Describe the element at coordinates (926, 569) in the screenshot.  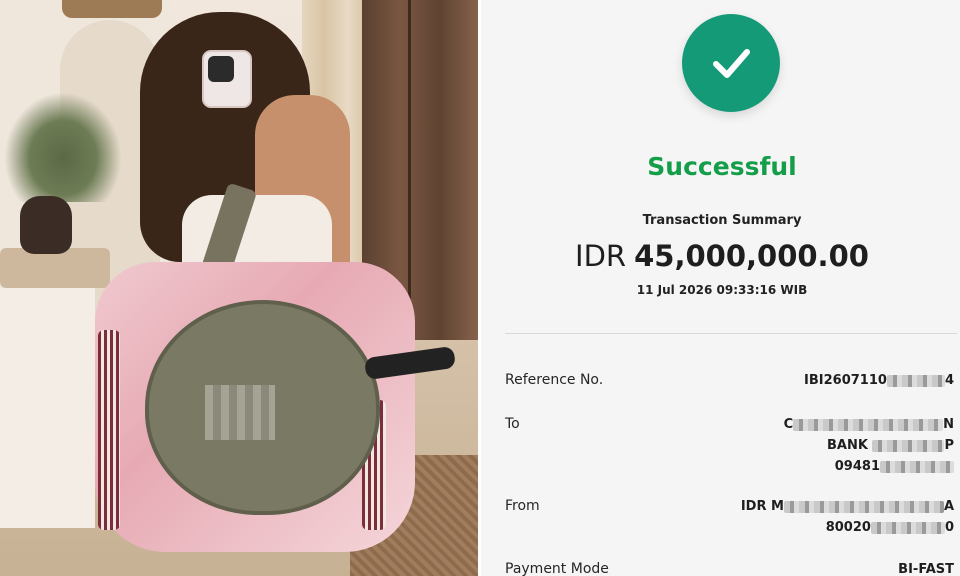
I see `payment-mode-value: BI-FAST` at that location.